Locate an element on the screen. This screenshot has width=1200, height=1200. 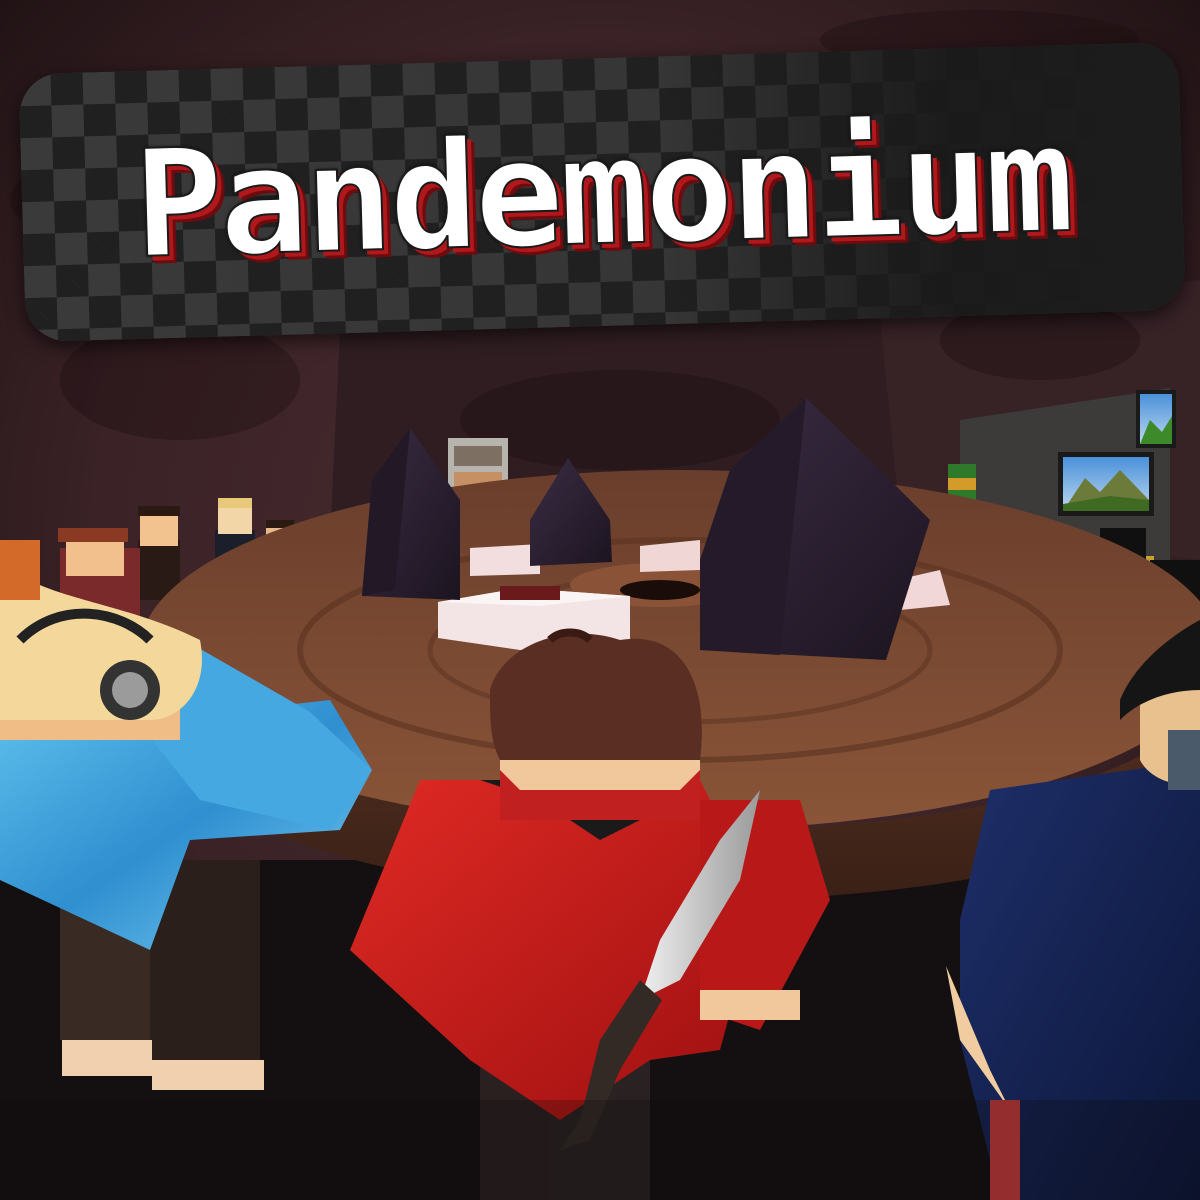
landscape-painting-upper is located at coordinates (1156, 419).